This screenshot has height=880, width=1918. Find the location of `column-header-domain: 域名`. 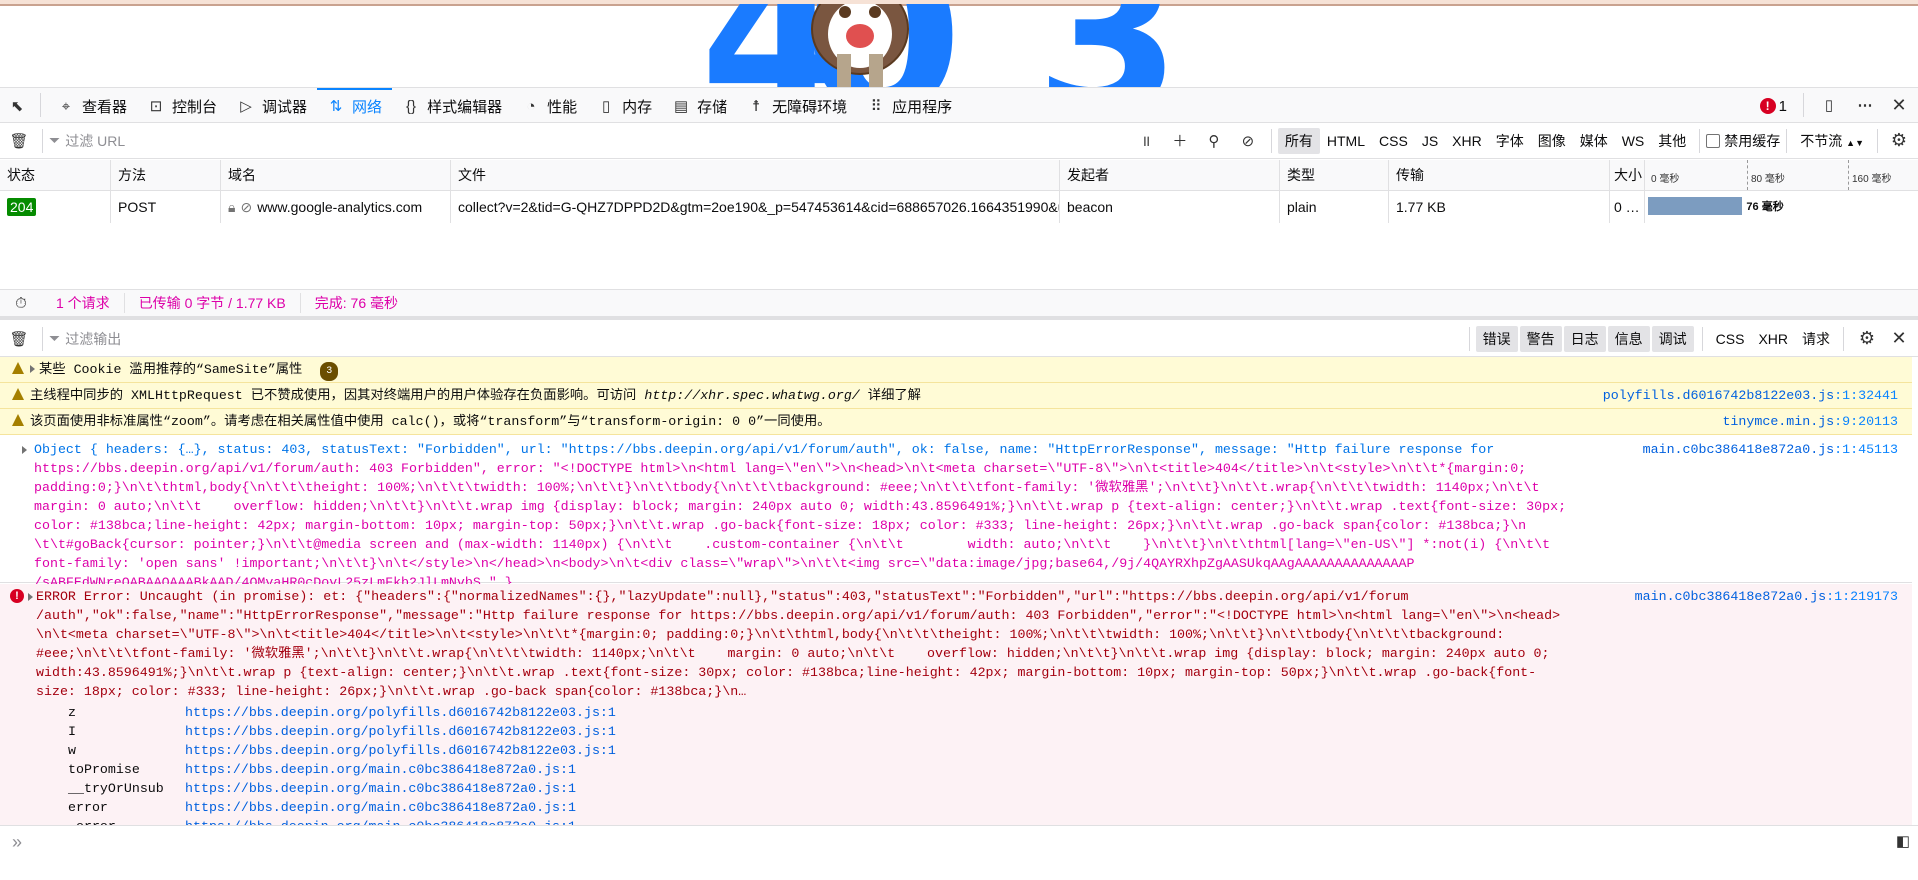

column-header-domain: 域名 is located at coordinates (335, 175).